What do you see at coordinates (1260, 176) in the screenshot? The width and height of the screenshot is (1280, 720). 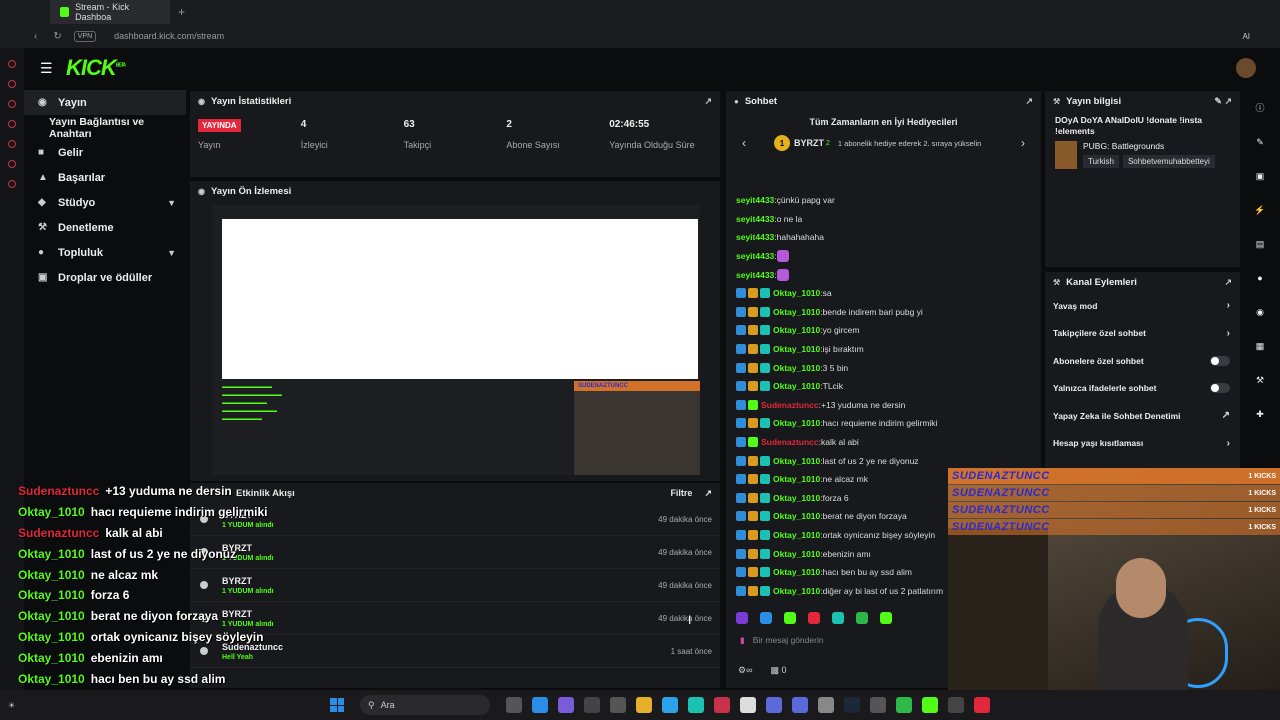 I see `expand-icon: ▣` at bounding box center [1260, 176].